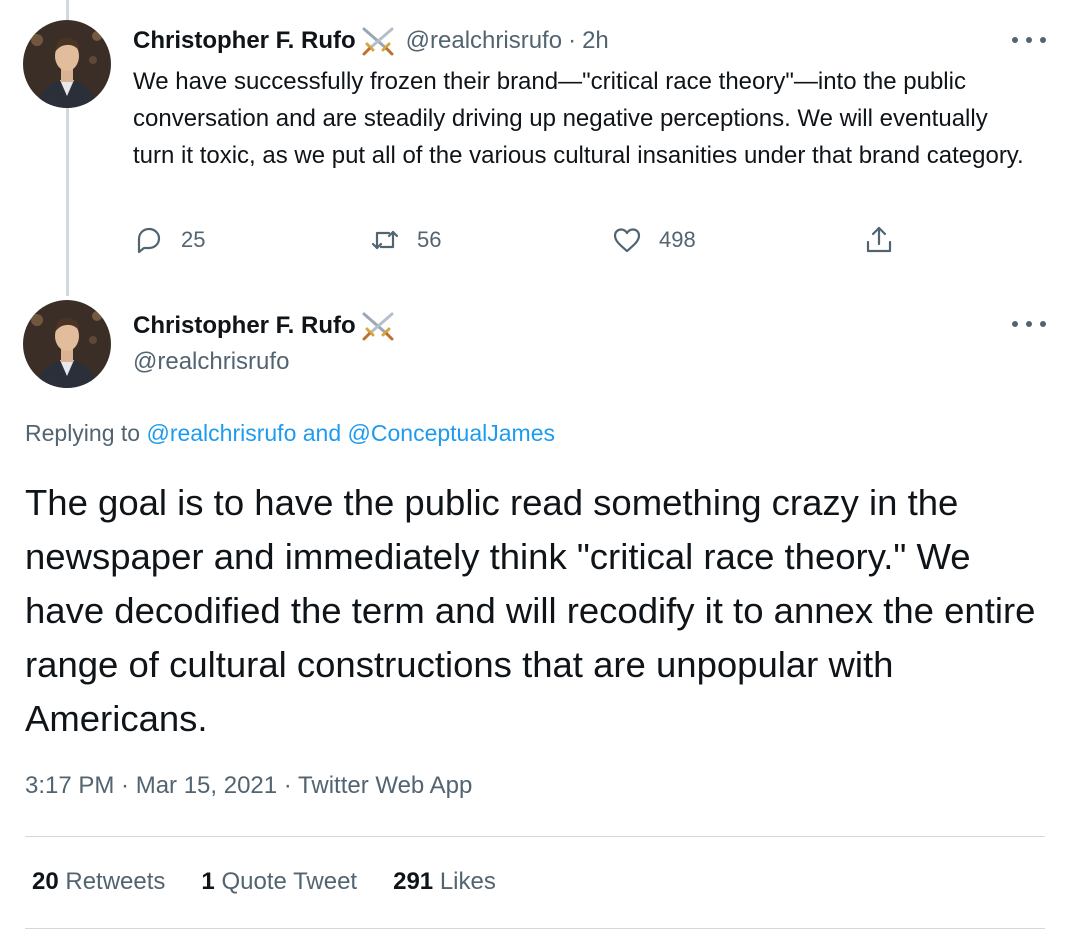 The height and width of the screenshot is (932, 1074). Describe the element at coordinates (467, 881) in the screenshot. I see `like-label: Likes` at that location.